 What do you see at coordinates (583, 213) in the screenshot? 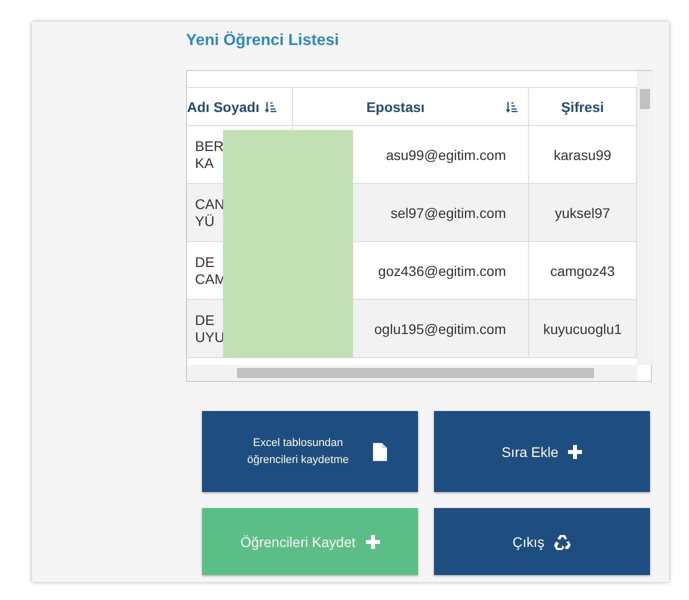
I see `password-cell: yuksel97` at bounding box center [583, 213].